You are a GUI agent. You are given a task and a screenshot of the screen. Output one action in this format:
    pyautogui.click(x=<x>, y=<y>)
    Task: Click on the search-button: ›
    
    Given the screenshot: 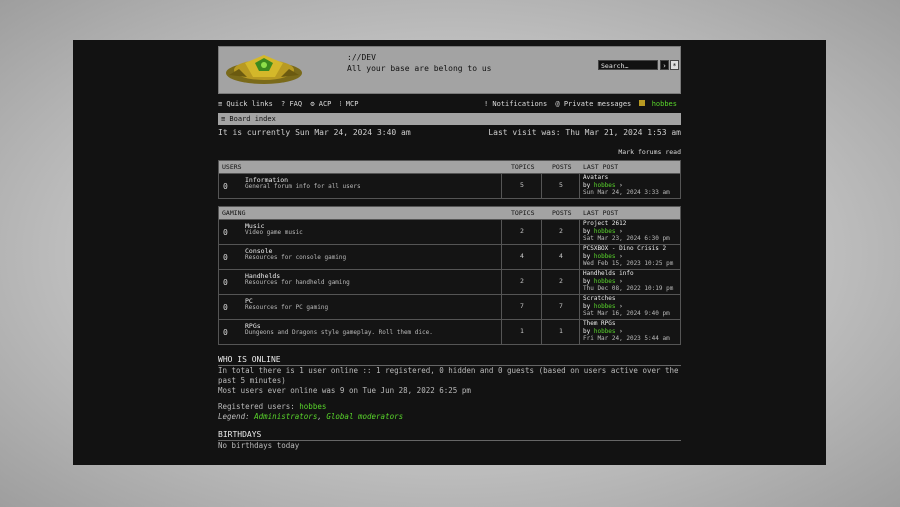 What is the action you would take?
    pyautogui.click(x=664, y=65)
    